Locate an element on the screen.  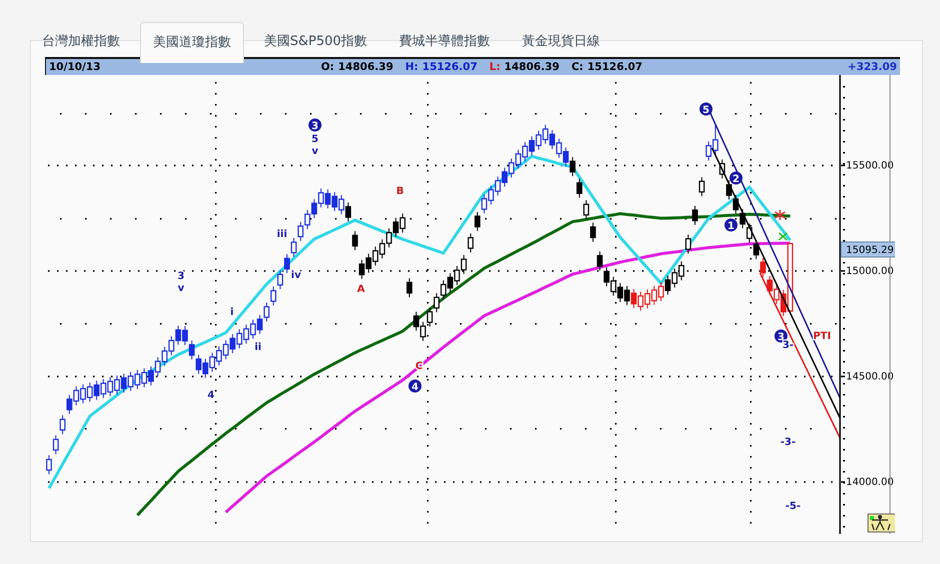
wave-label: ii is located at coordinates (258, 347).